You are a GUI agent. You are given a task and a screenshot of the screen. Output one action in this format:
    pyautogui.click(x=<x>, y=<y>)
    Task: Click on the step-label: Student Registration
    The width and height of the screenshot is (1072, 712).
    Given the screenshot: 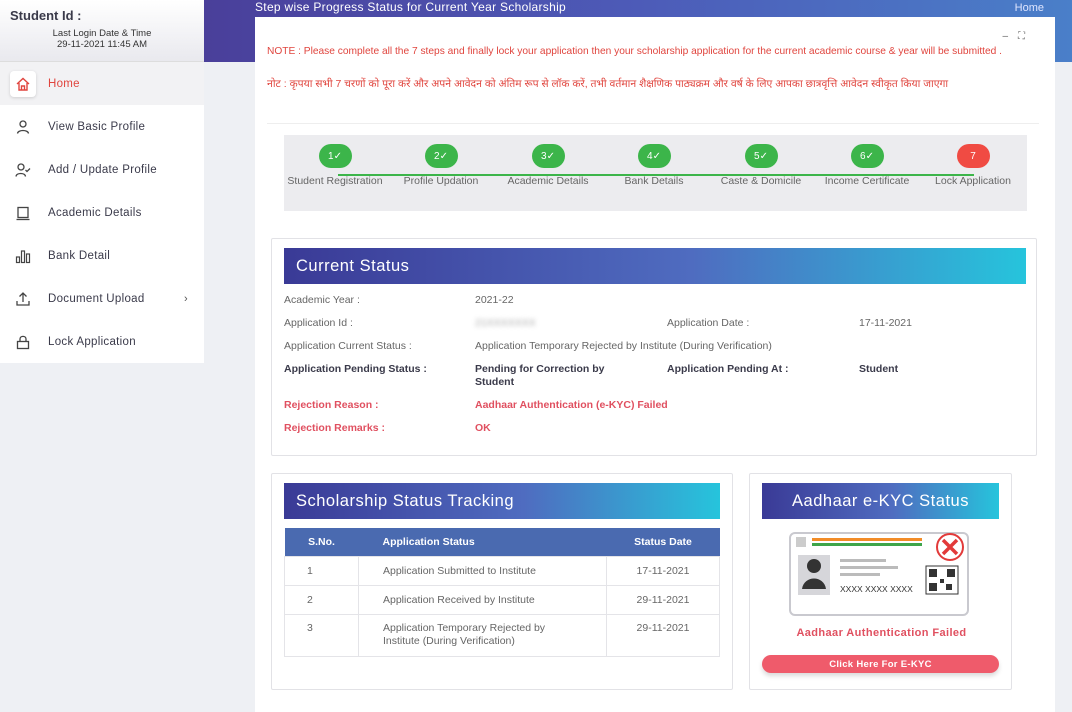 What is the action you would take?
    pyautogui.click(x=335, y=181)
    